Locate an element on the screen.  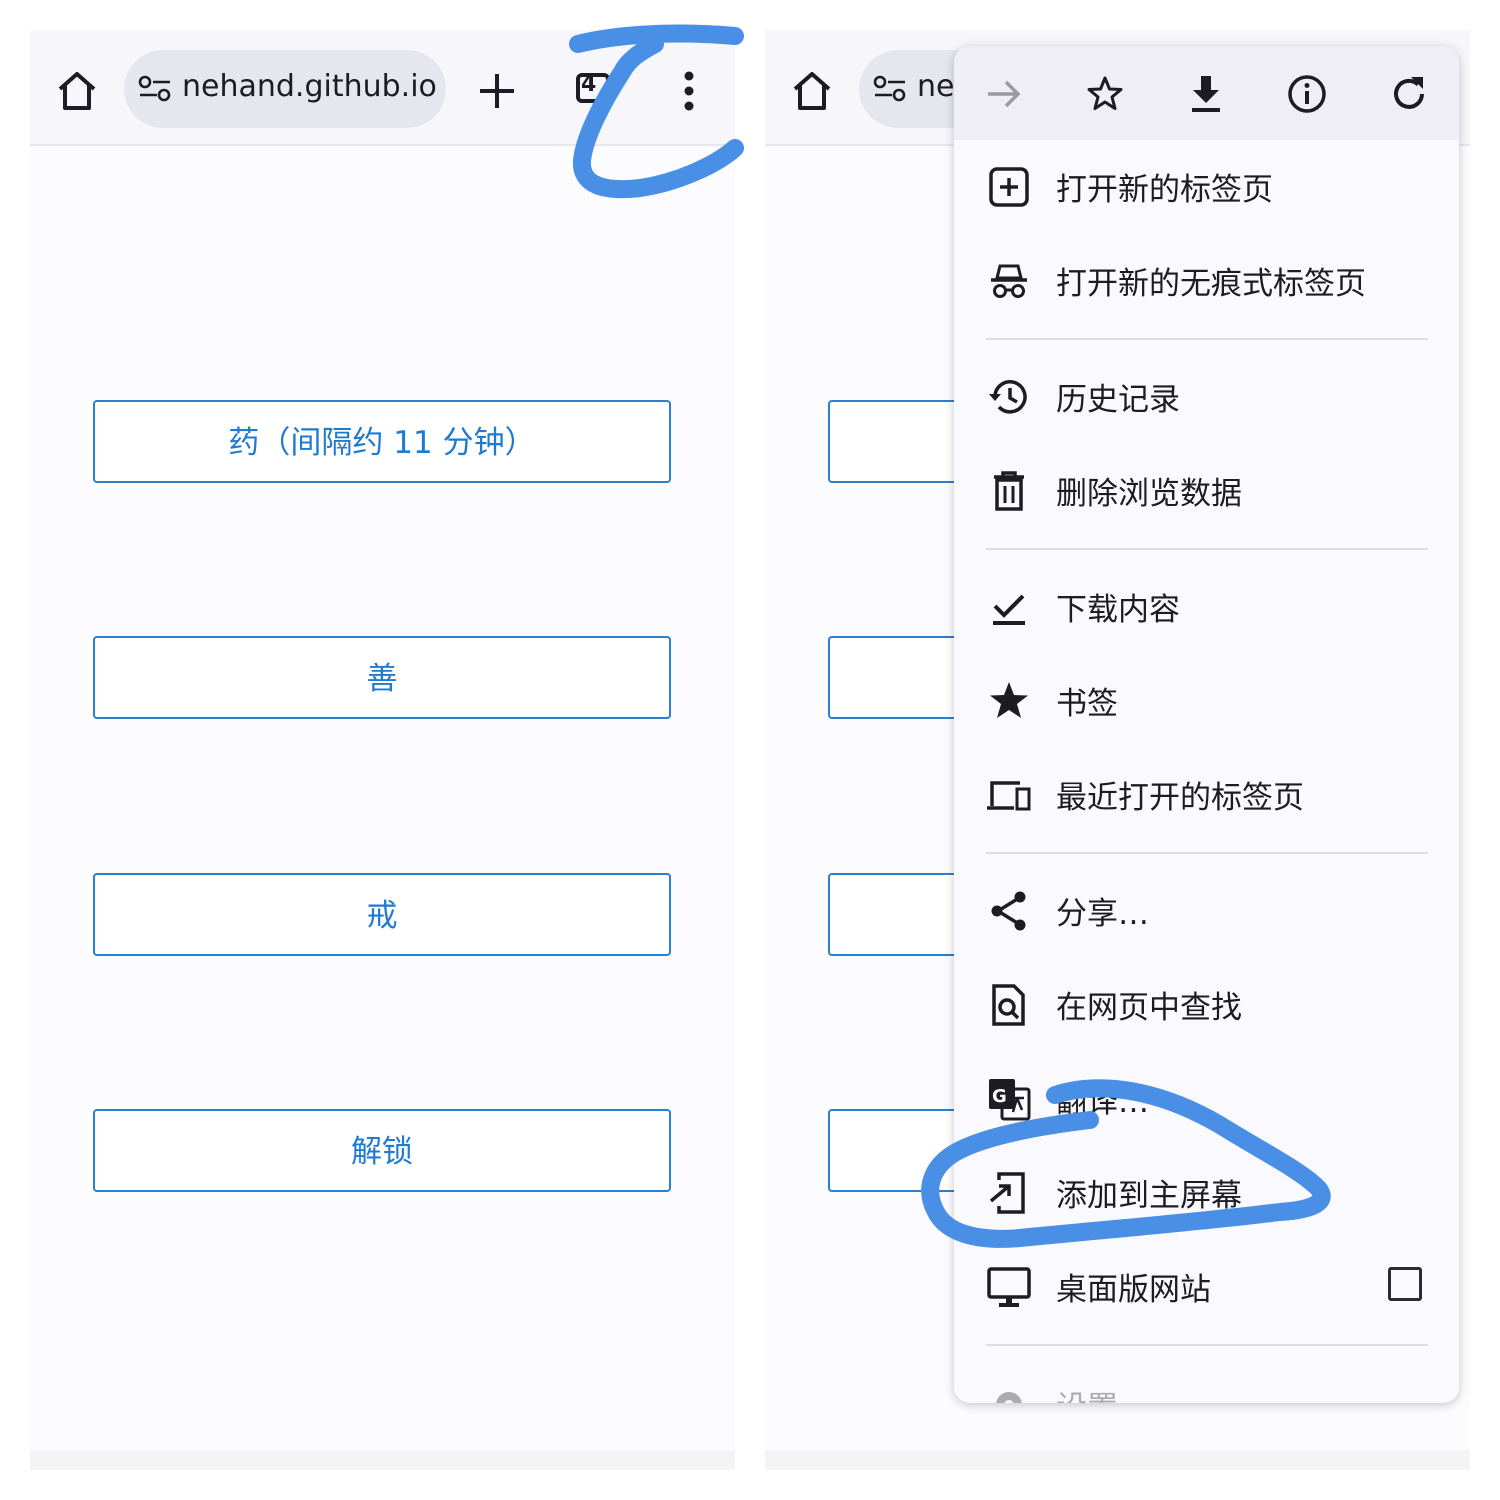
menu-item-label: 桌面版网站 is located at coordinates (1133, 1290).